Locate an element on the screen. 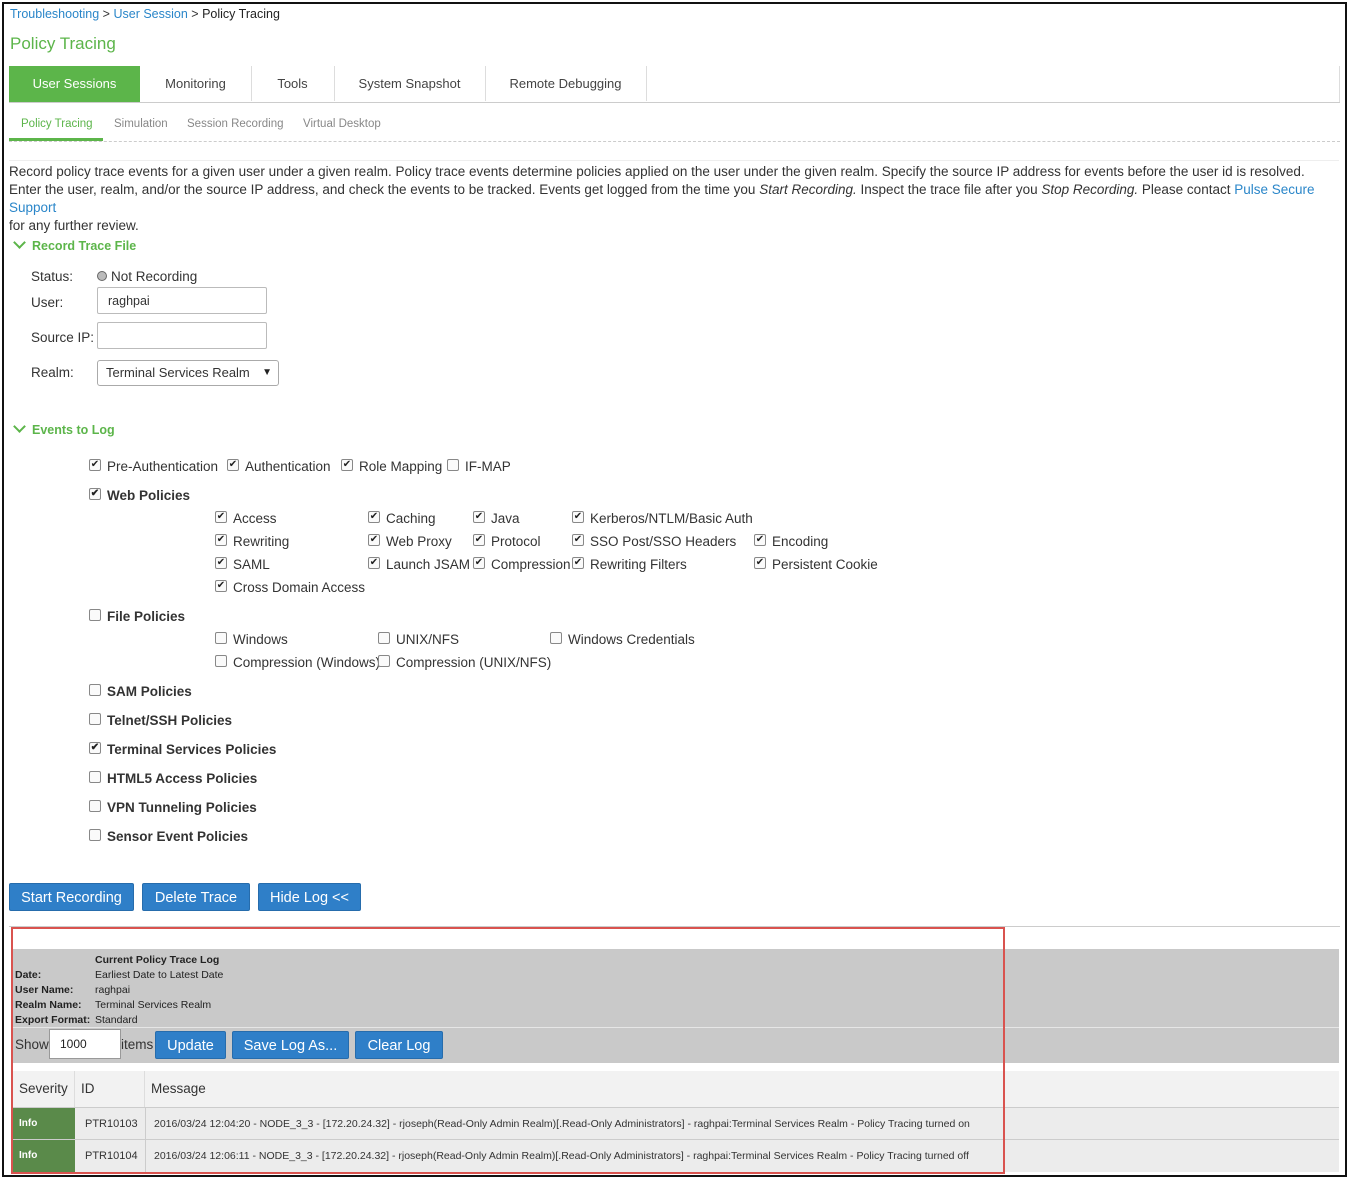 The width and height of the screenshot is (1349, 1177). user-input: raghpai is located at coordinates (182, 300).